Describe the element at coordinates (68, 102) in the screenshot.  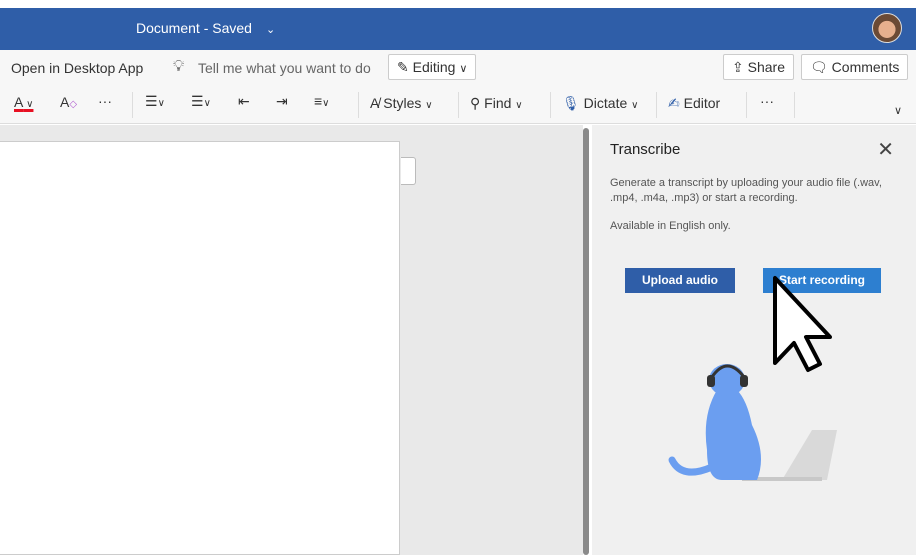
I see `highlight-icon: A◇` at that location.